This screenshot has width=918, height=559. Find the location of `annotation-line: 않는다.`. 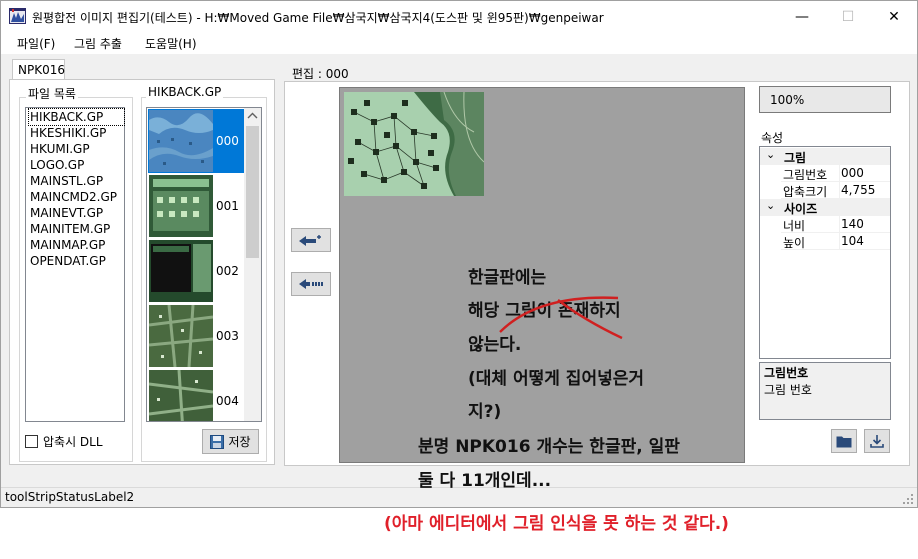

annotation-line: 않는다. is located at coordinates (495, 345).